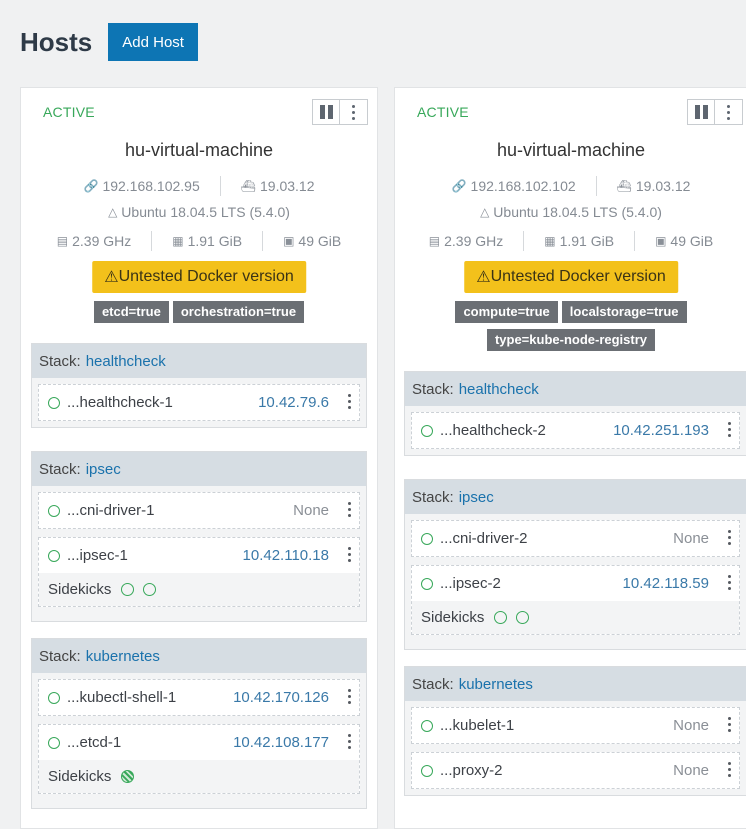 The width and height of the screenshot is (746, 829). What do you see at coordinates (485, 212) in the screenshot?
I see `linux-icon: △` at bounding box center [485, 212].